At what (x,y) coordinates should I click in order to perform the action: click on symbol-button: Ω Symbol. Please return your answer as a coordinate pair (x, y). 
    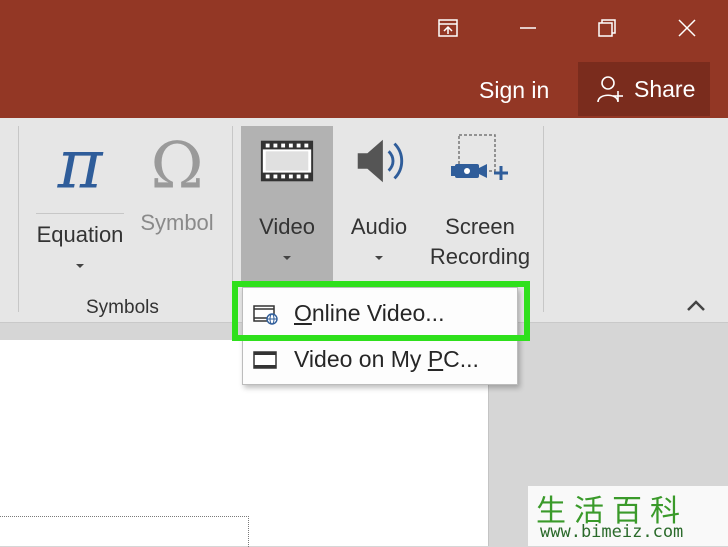
    Looking at the image, I should click on (177, 190).